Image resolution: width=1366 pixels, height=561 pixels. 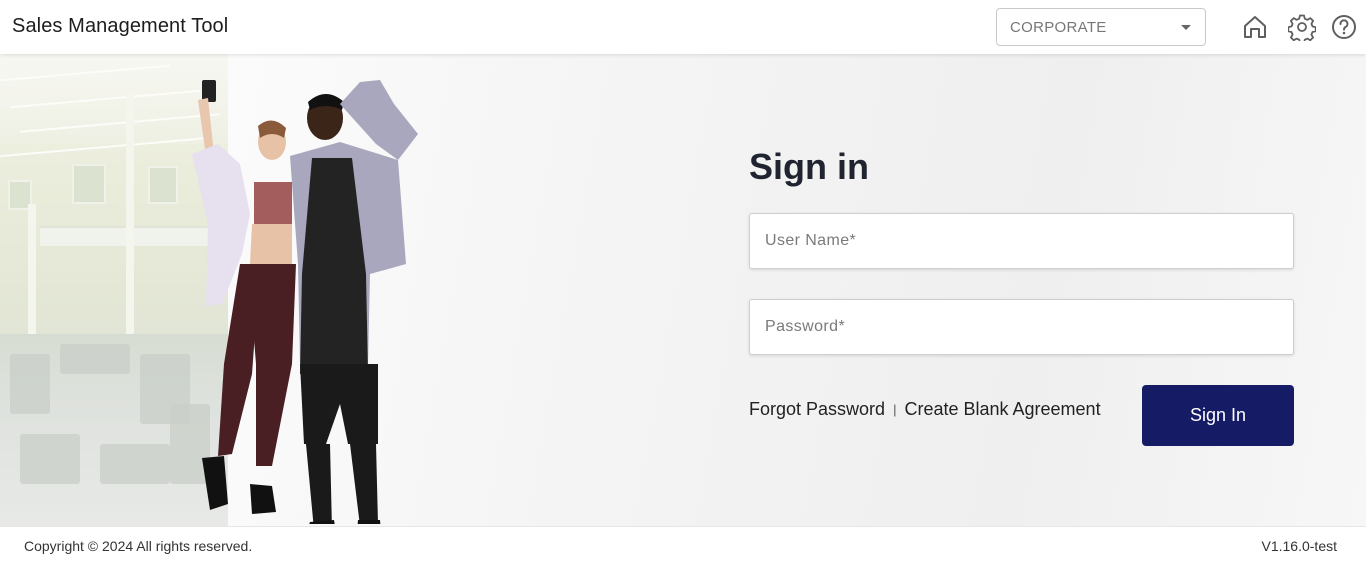 What do you see at coordinates (817, 409) in the screenshot?
I see `forgot-password-link: Forgot Password` at bounding box center [817, 409].